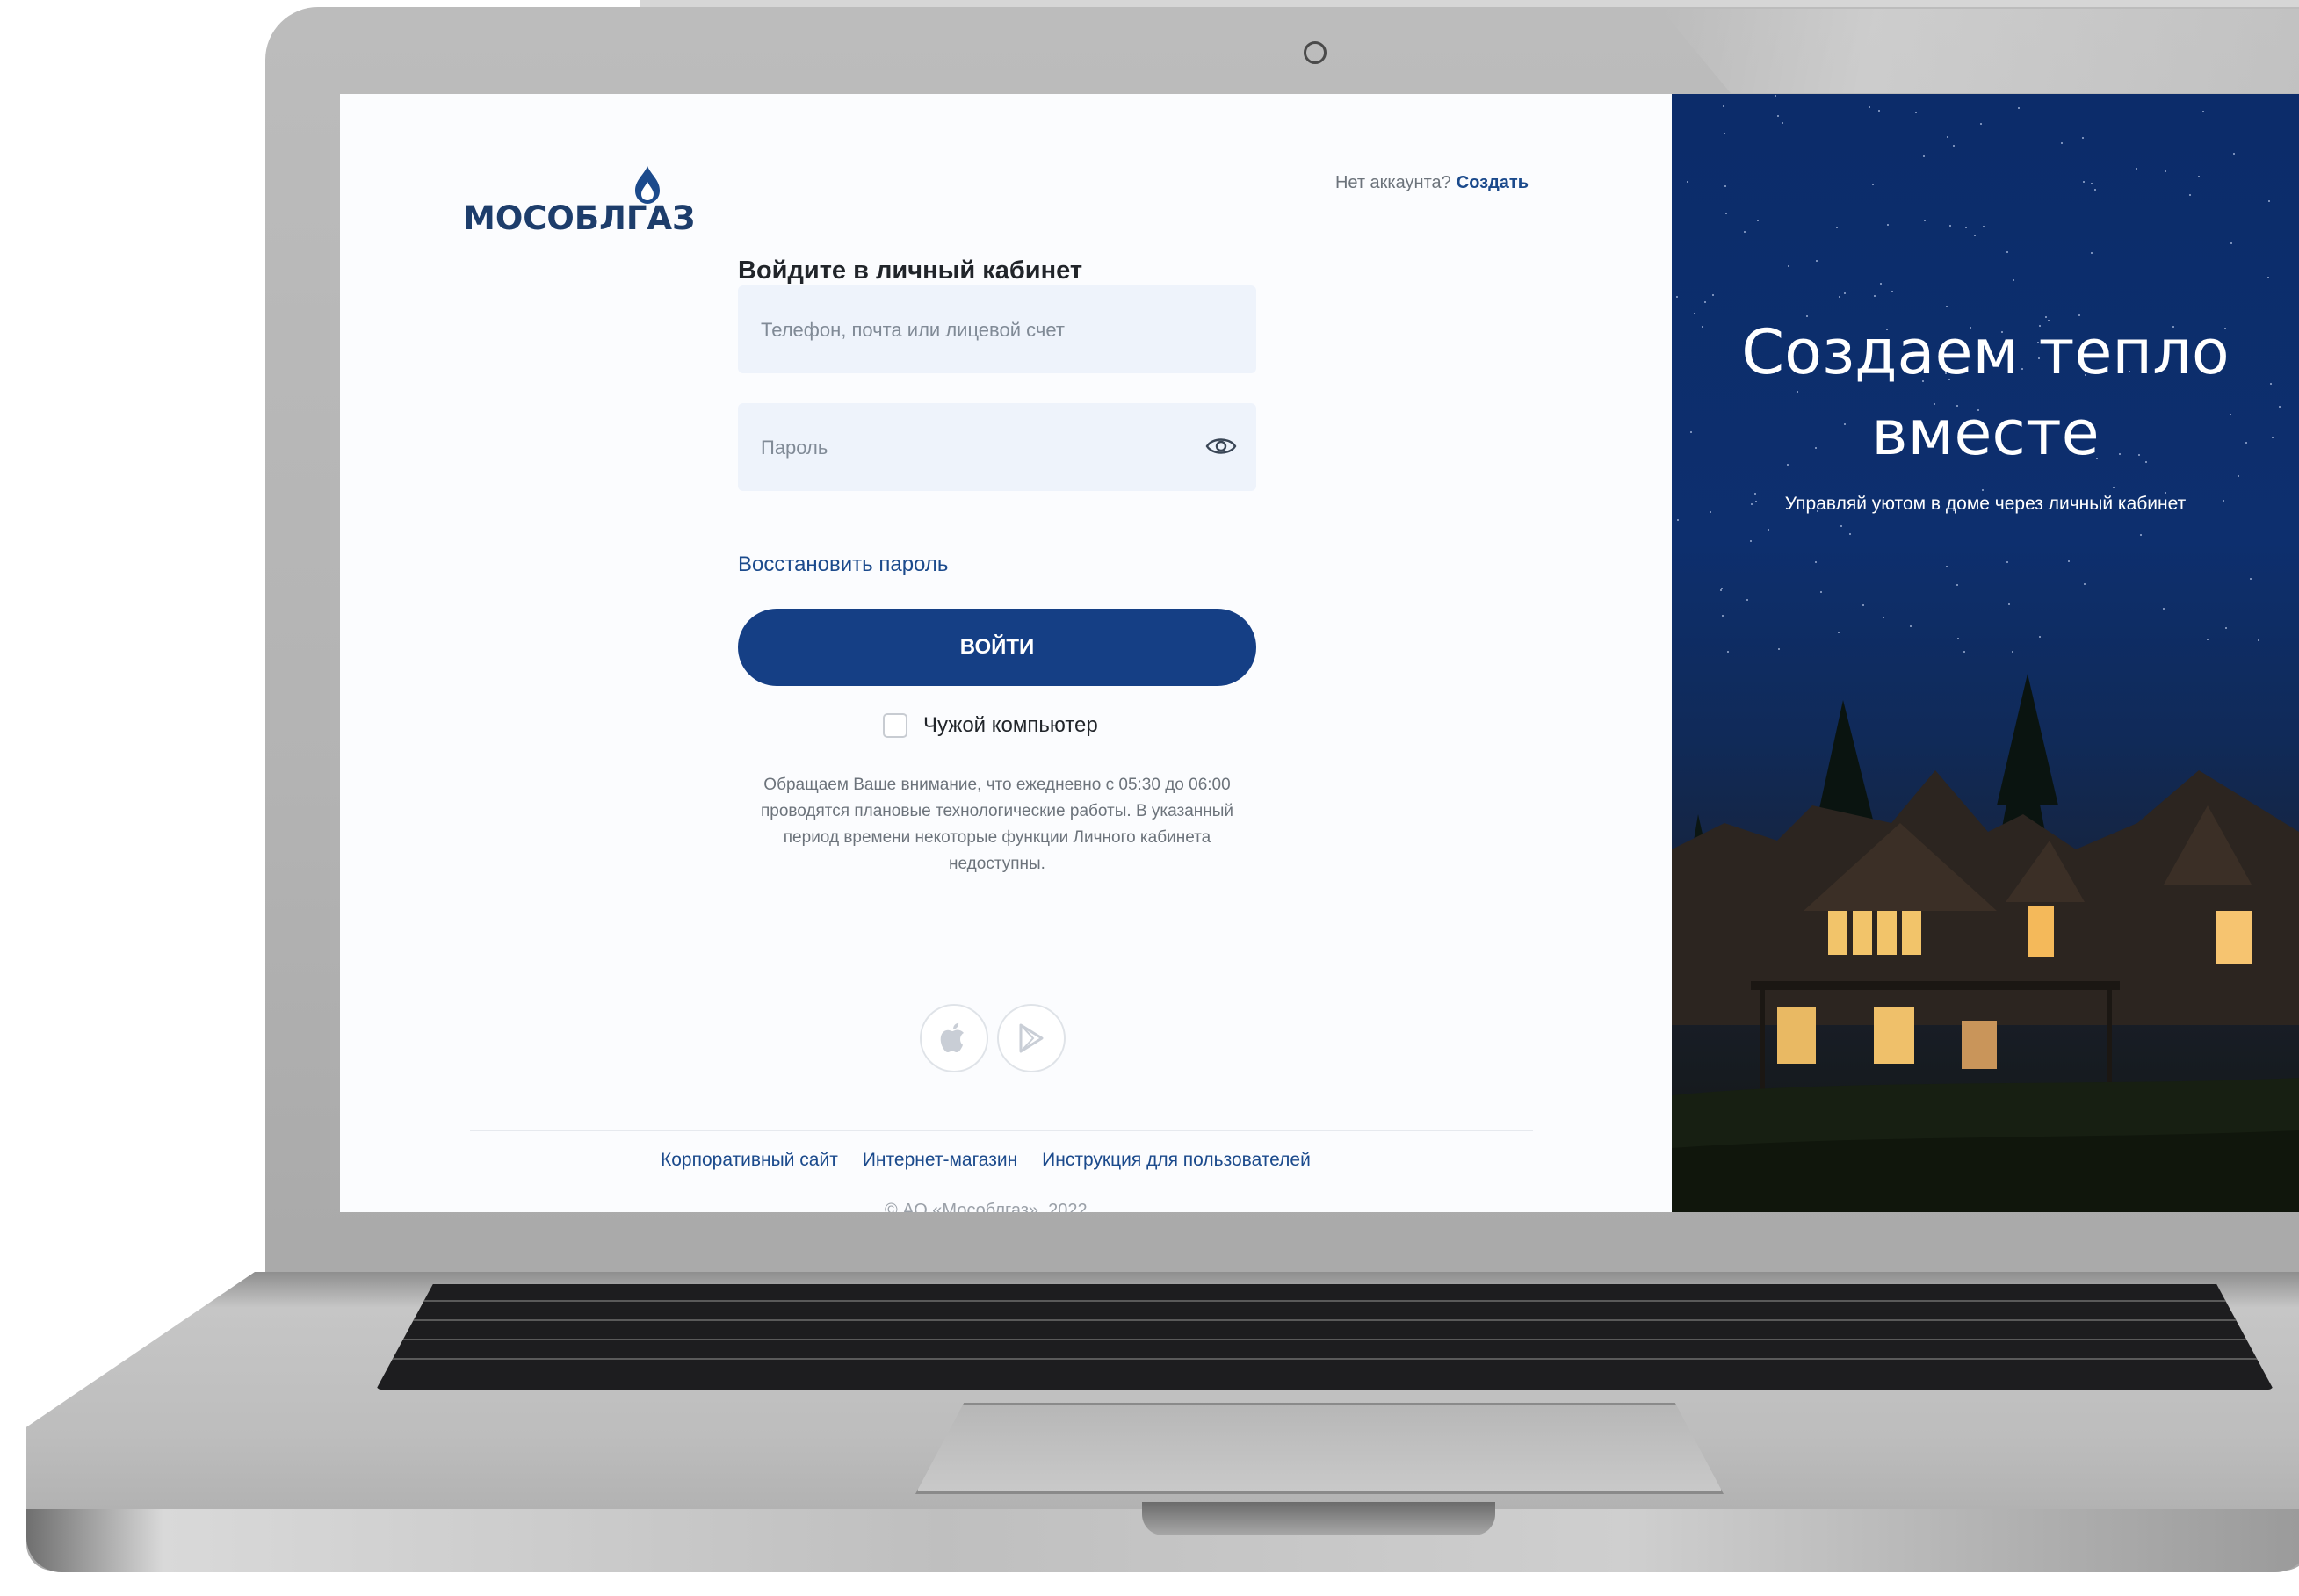 This screenshot has width=2299, height=1596. Describe the element at coordinates (997, 329) in the screenshot. I see `login-field: Телефон, почта или лицевой счет` at that location.